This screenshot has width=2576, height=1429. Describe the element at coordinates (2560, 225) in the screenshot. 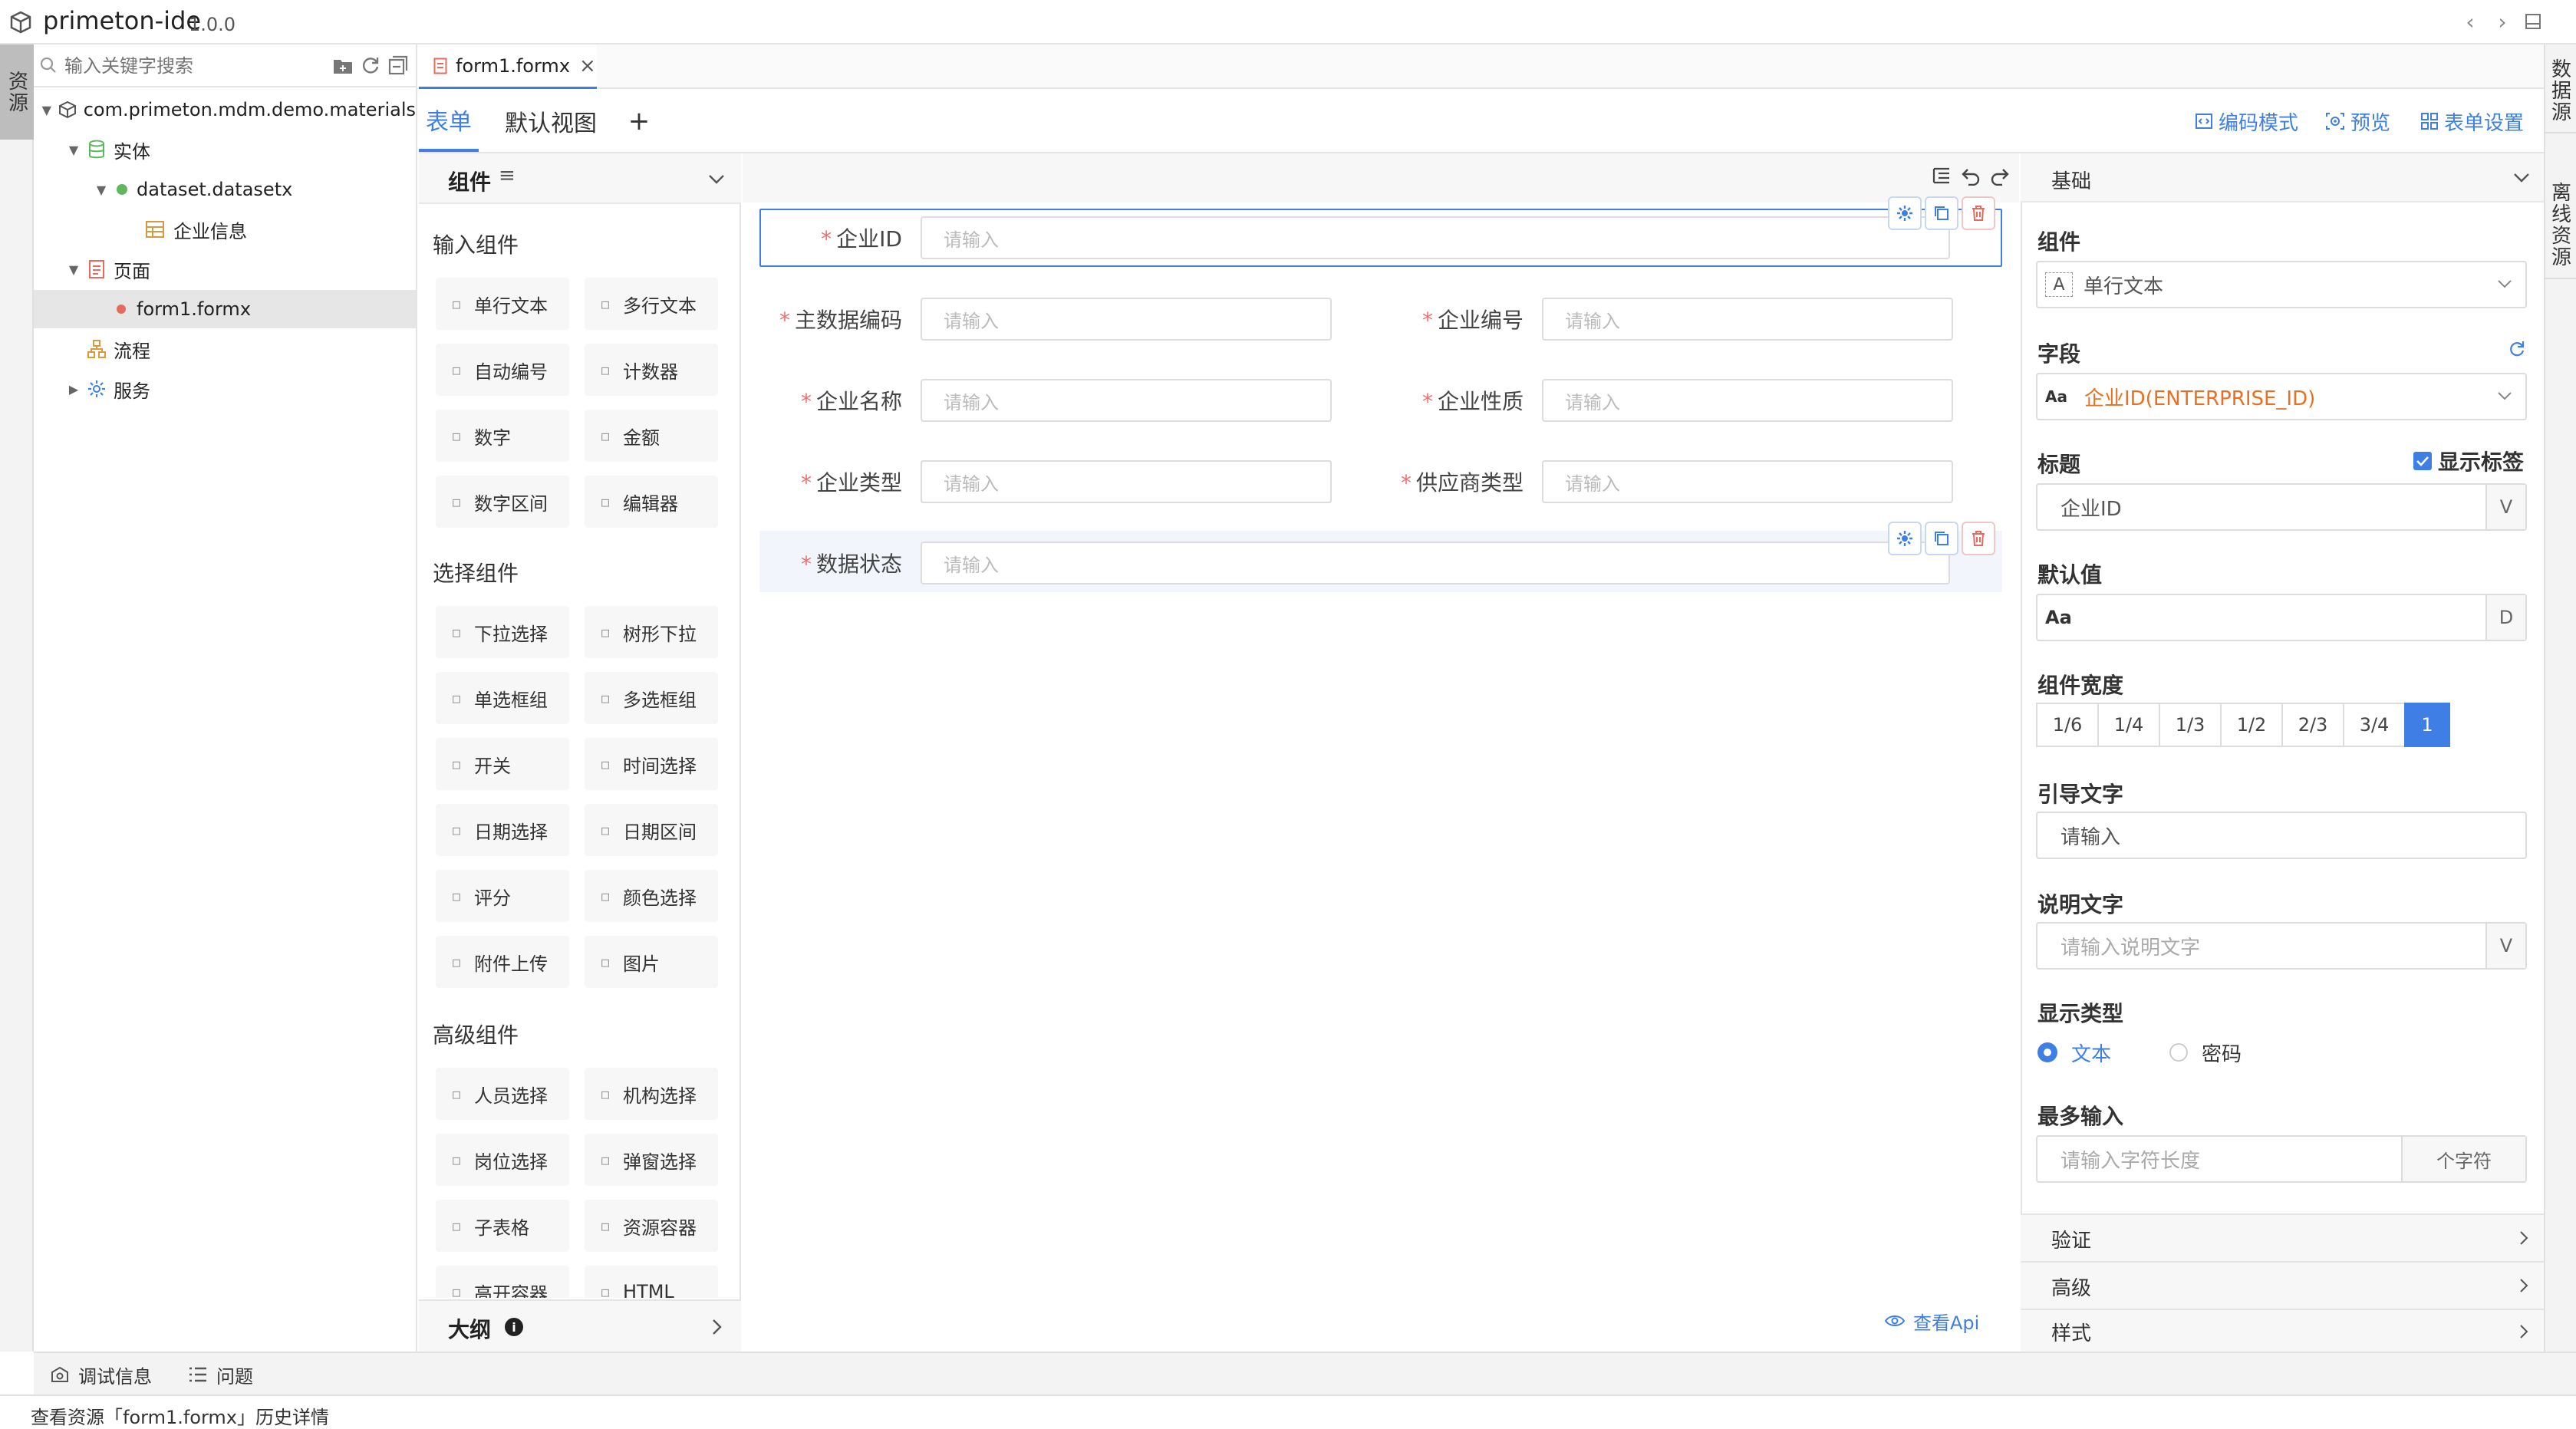

I see `offline-resources-side-tab: 离线资源` at that location.